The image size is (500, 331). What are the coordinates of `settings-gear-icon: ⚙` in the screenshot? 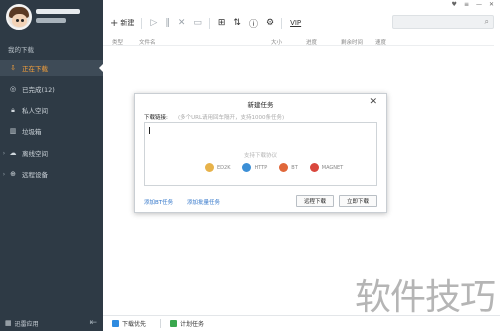 It's located at (270, 23).